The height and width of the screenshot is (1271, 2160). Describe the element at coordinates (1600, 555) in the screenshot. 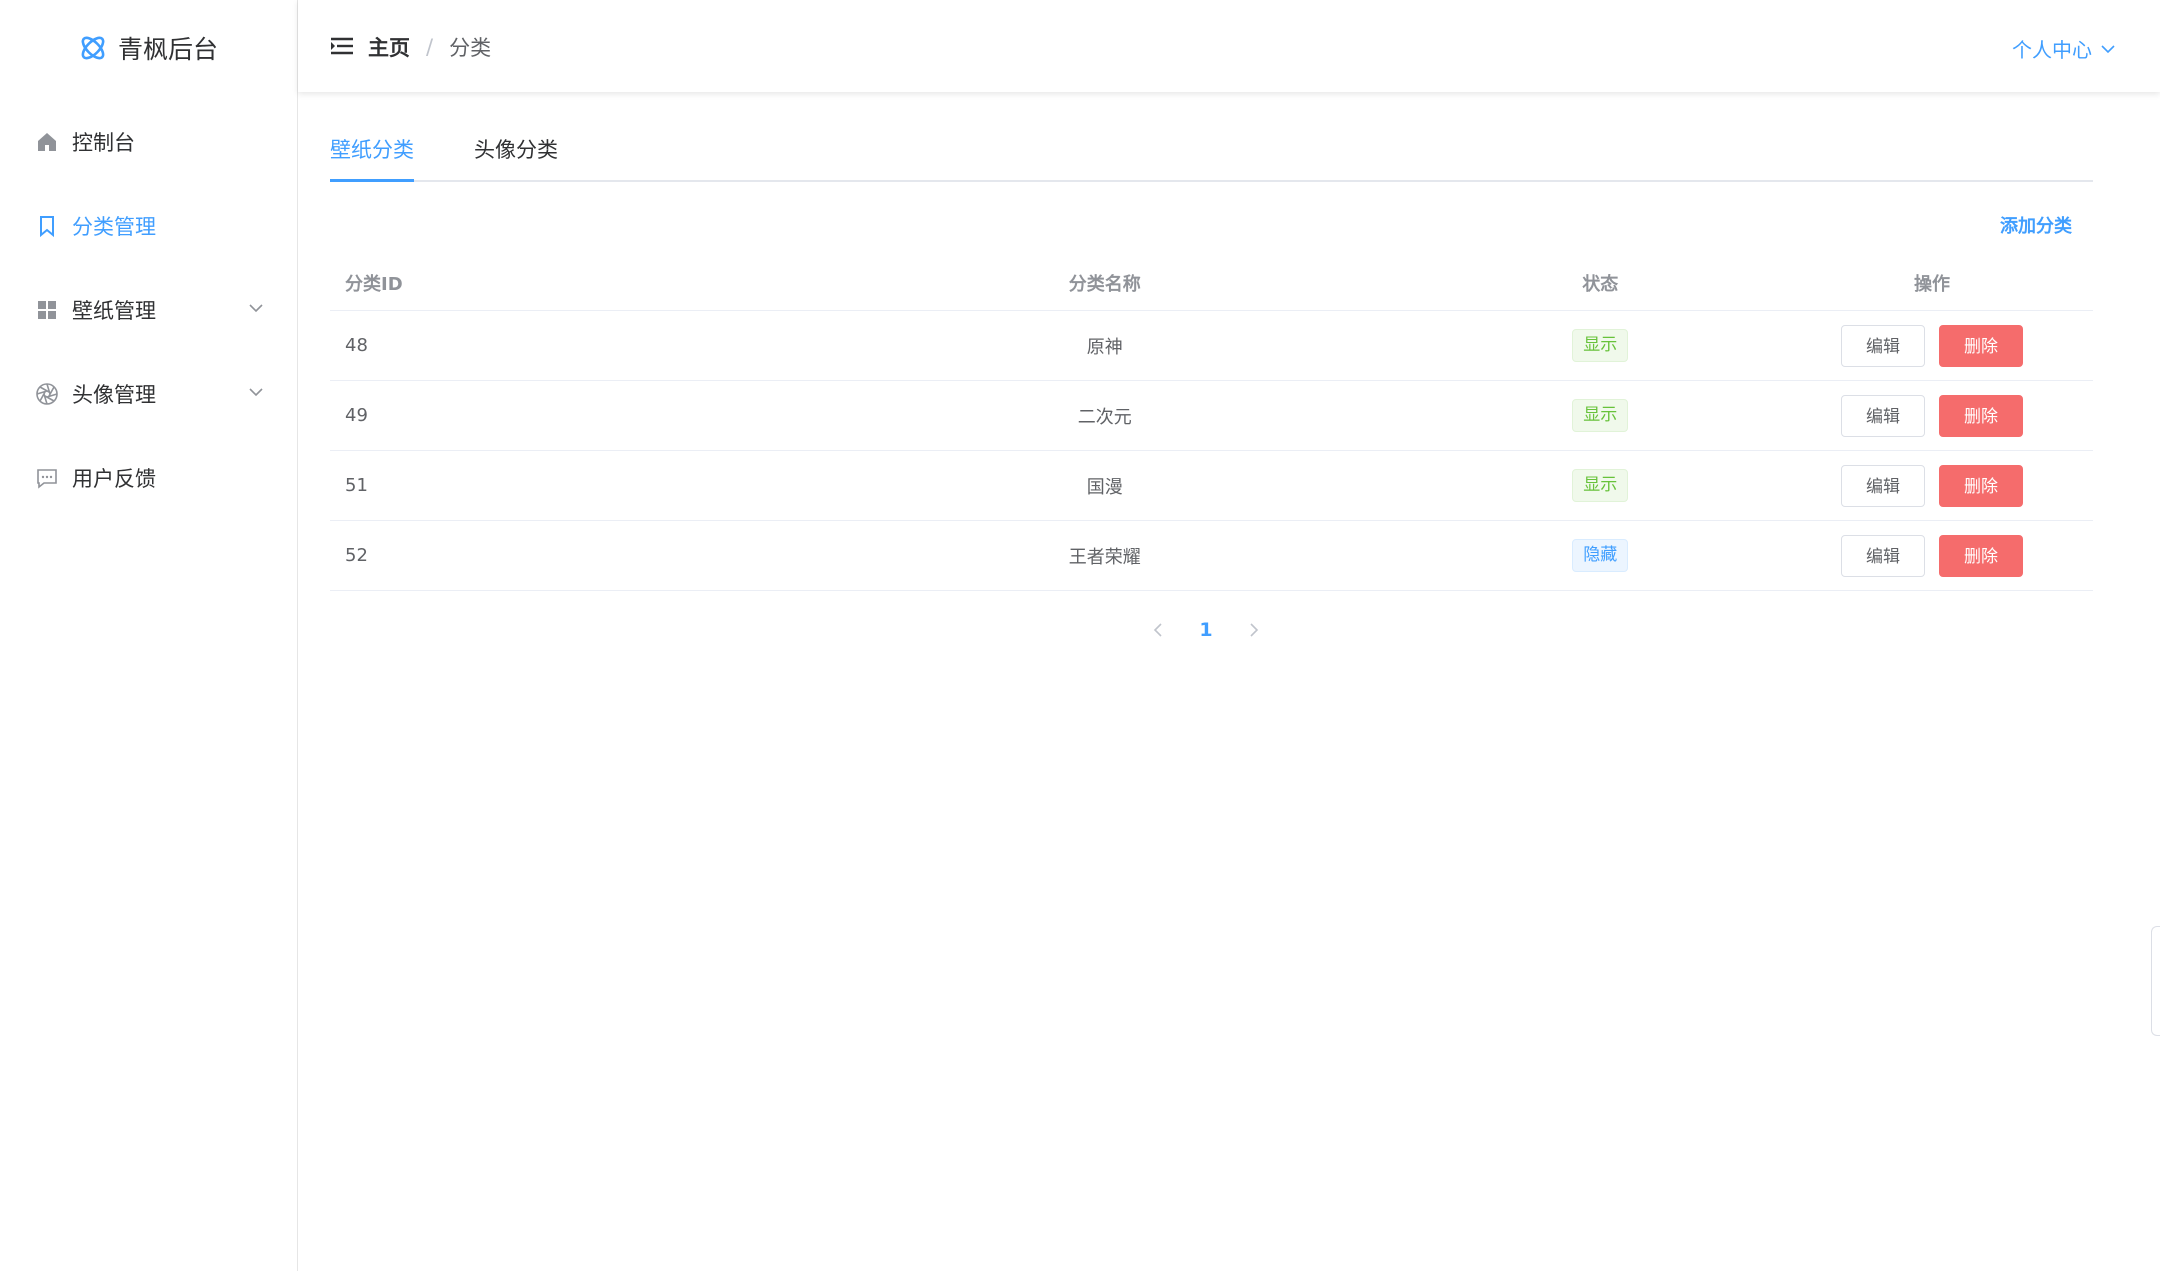

I see `status-badge: 隐藏` at that location.